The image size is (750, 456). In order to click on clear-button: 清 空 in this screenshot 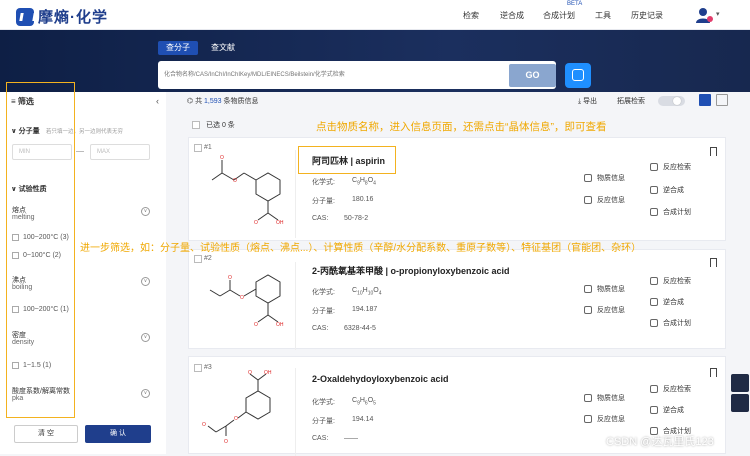, I will do `click(46, 434)`.